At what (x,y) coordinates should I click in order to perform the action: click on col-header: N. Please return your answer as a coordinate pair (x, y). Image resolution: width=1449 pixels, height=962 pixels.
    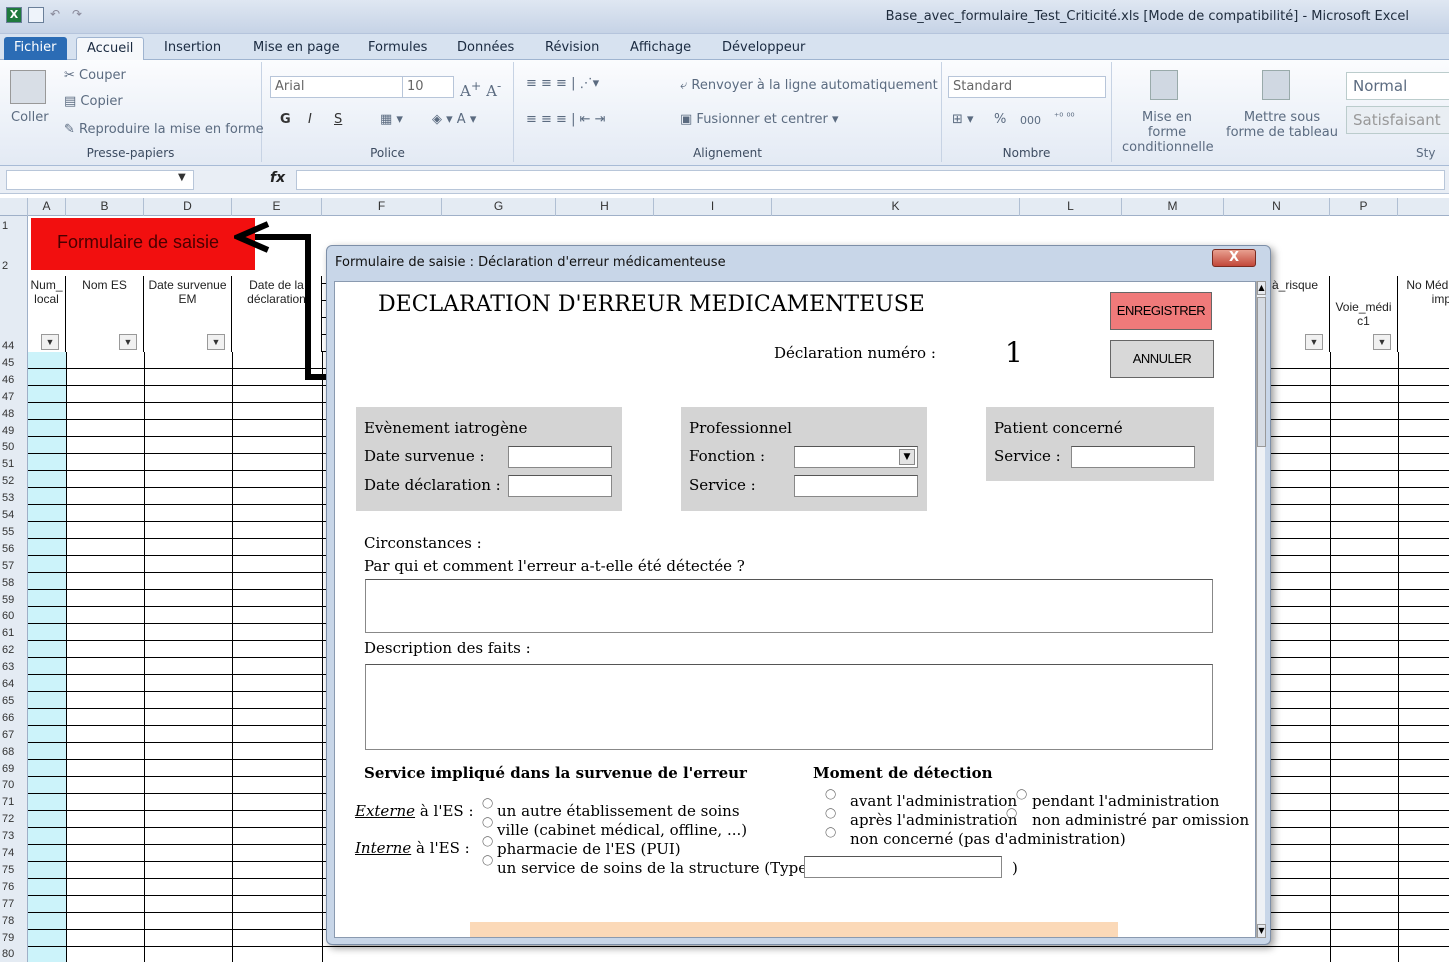
    Looking at the image, I should click on (1277, 207).